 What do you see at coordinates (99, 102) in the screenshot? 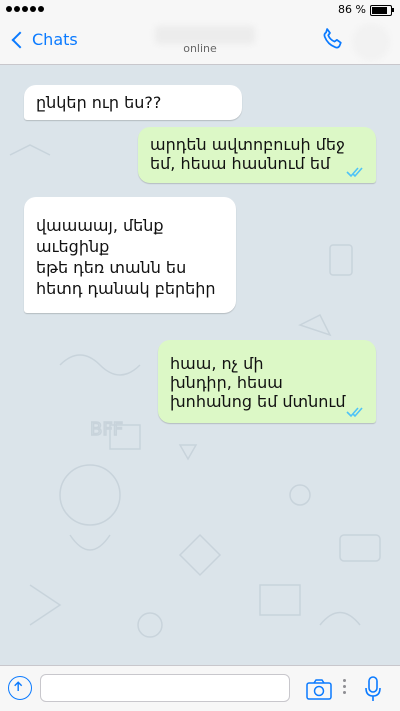
I see `message-text: ընկեր ուր ես??` at bounding box center [99, 102].